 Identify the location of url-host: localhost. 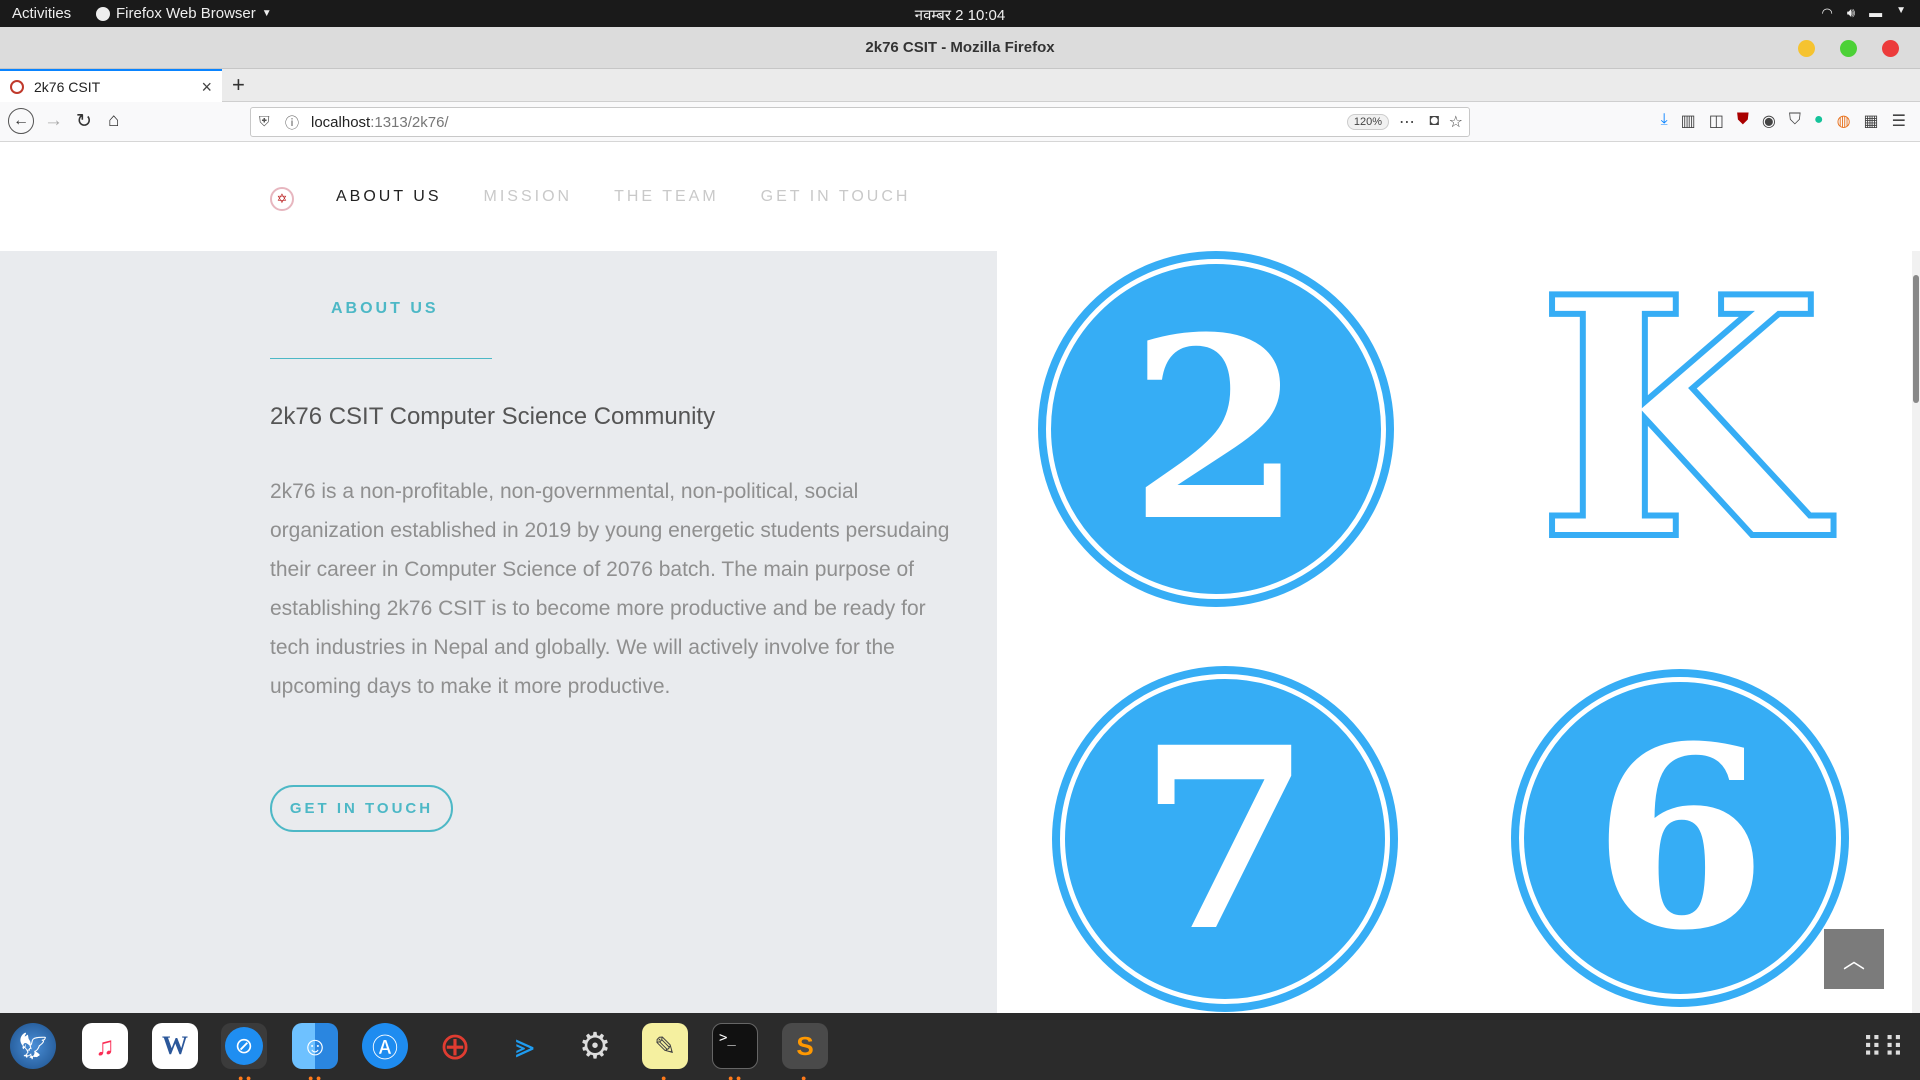
(341, 122).